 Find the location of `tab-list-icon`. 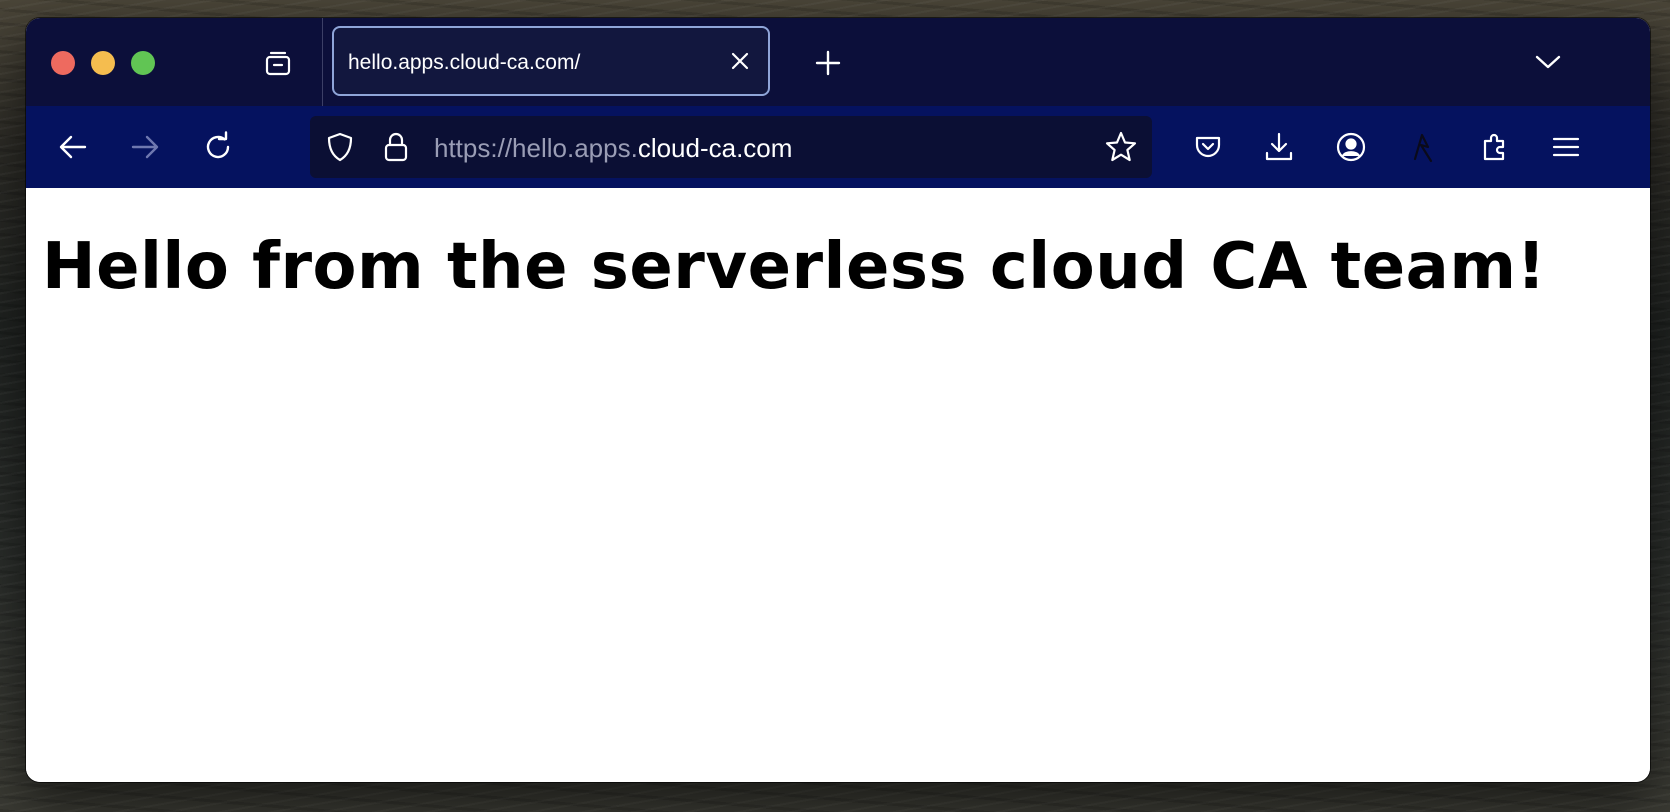

tab-list-icon is located at coordinates (278, 63).